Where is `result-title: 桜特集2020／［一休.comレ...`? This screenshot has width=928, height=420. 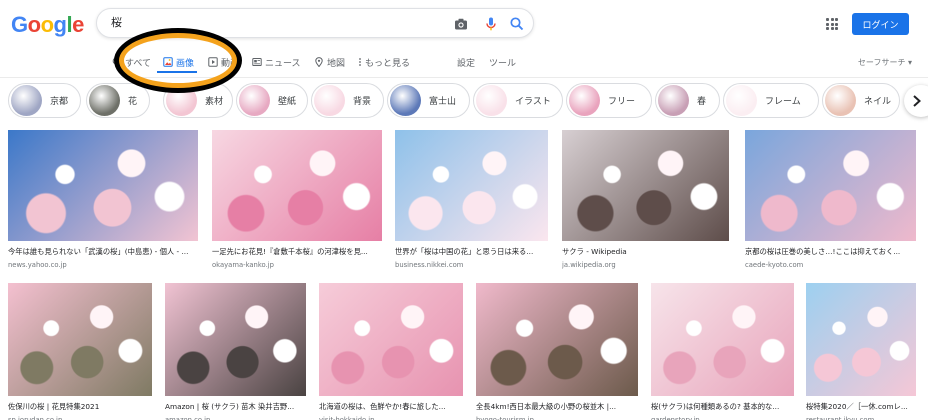
result-title: 桜特集2020／［一休.comレ... is located at coordinates (861, 407).